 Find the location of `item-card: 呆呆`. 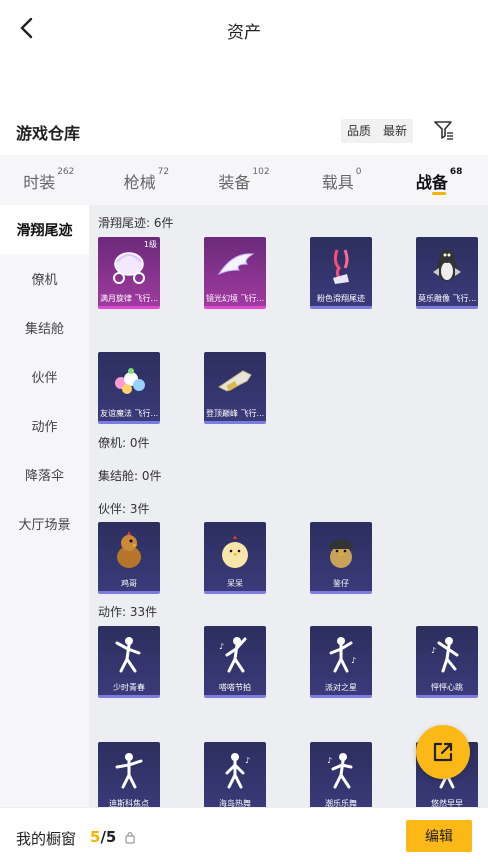

item-card: 呆呆 is located at coordinates (235, 558).